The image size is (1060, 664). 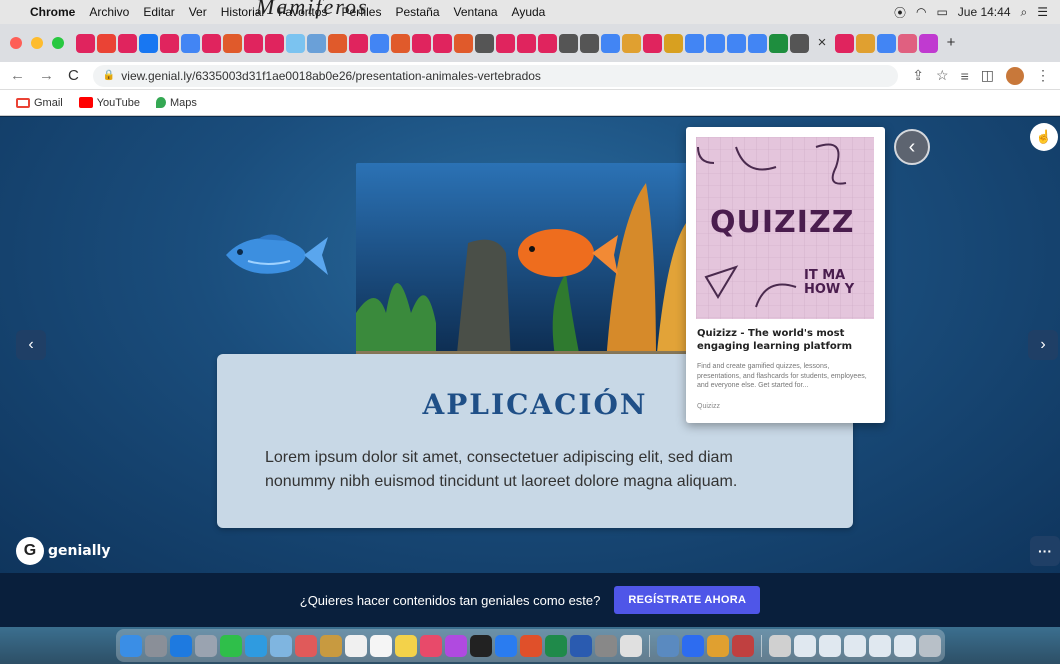 I want to click on close-window-icon, so click(x=16, y=43).